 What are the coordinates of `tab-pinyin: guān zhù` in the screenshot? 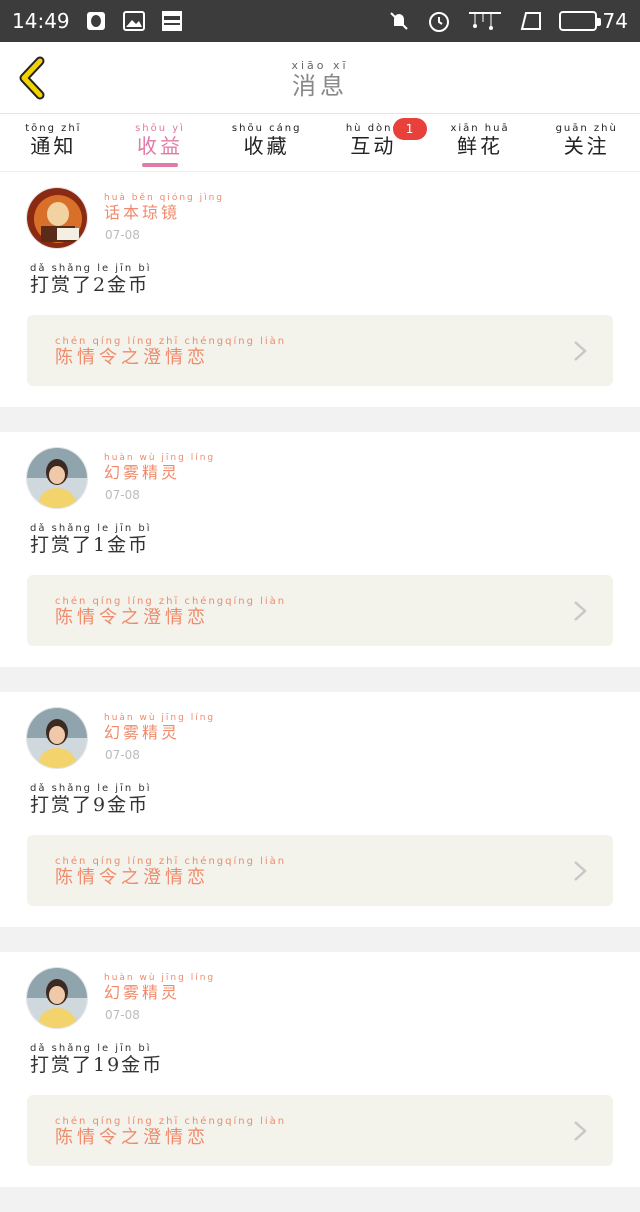 It's located at (586, 128).